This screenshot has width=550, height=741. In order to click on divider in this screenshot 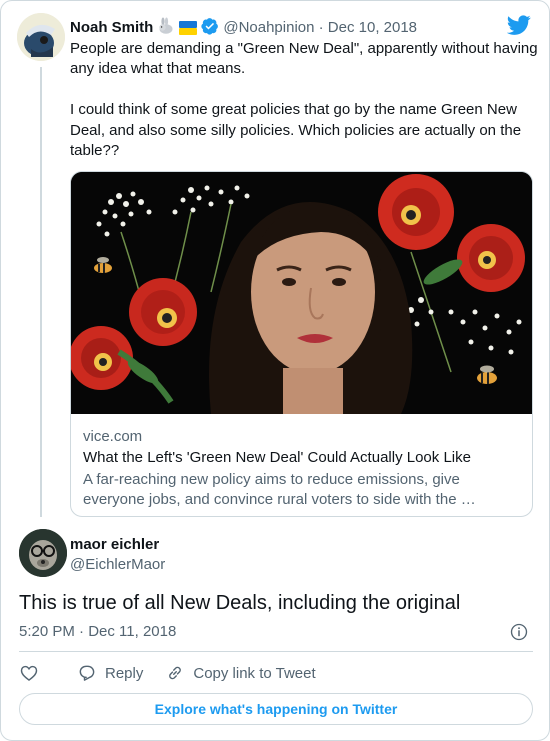, I will do `click(276, 651)`.